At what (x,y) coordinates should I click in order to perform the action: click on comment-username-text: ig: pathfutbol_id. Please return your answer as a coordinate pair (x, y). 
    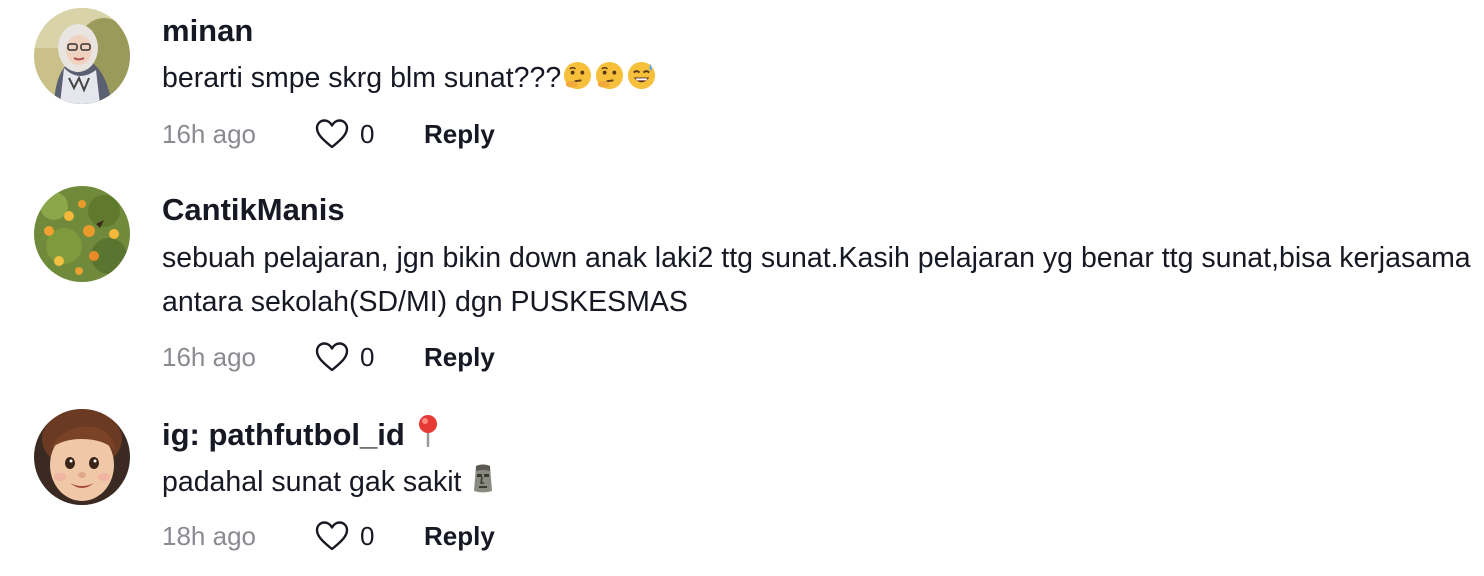
    Looking at the image, I should click on (283, 434).